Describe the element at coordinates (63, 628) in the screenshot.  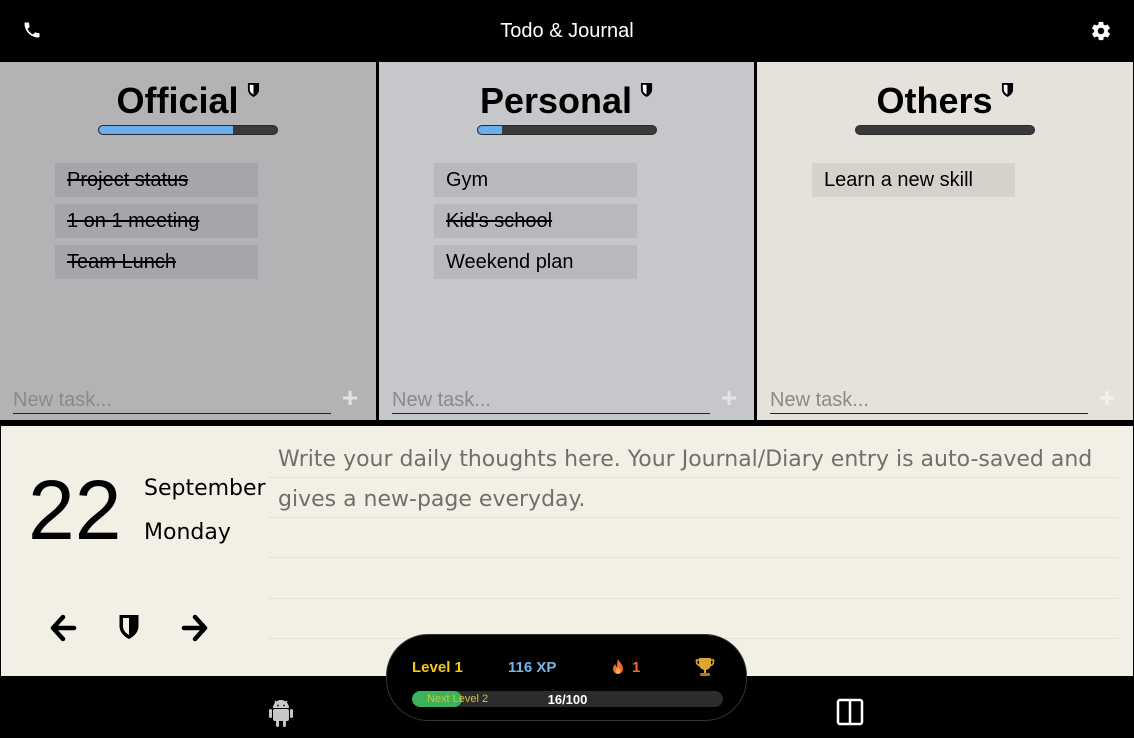
I see `arrow-left-icon` at that location.